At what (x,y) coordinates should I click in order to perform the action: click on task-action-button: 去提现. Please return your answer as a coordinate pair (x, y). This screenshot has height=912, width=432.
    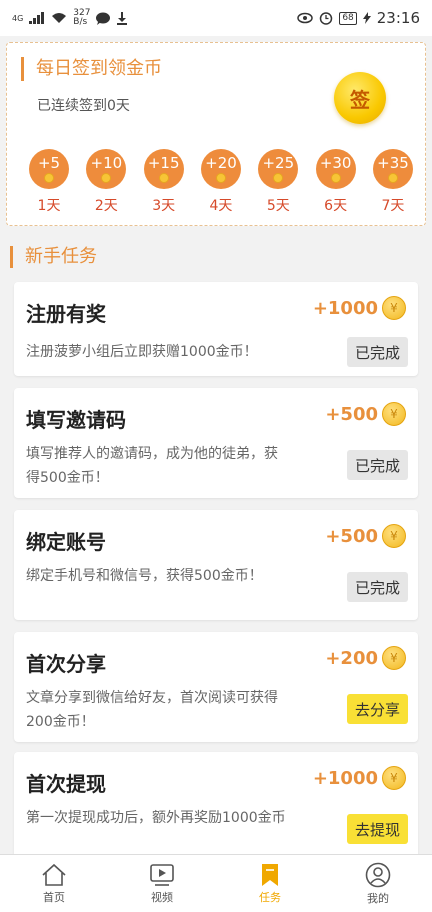
    Looking at the image, I should click on (377, 829).